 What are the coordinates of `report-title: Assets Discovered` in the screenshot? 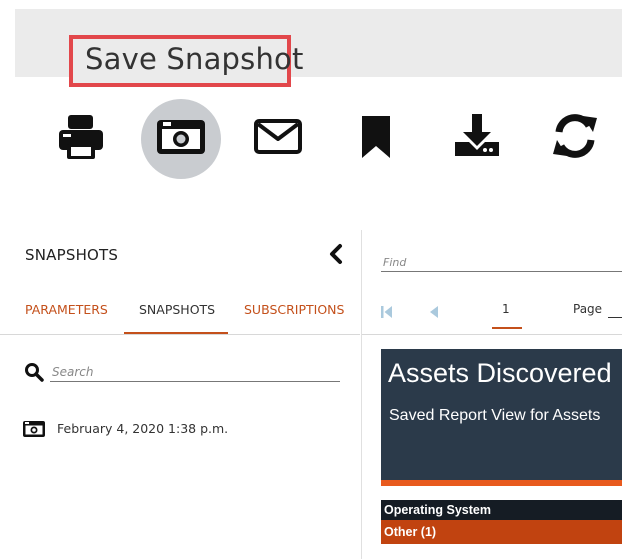 It's located at (500, 373).